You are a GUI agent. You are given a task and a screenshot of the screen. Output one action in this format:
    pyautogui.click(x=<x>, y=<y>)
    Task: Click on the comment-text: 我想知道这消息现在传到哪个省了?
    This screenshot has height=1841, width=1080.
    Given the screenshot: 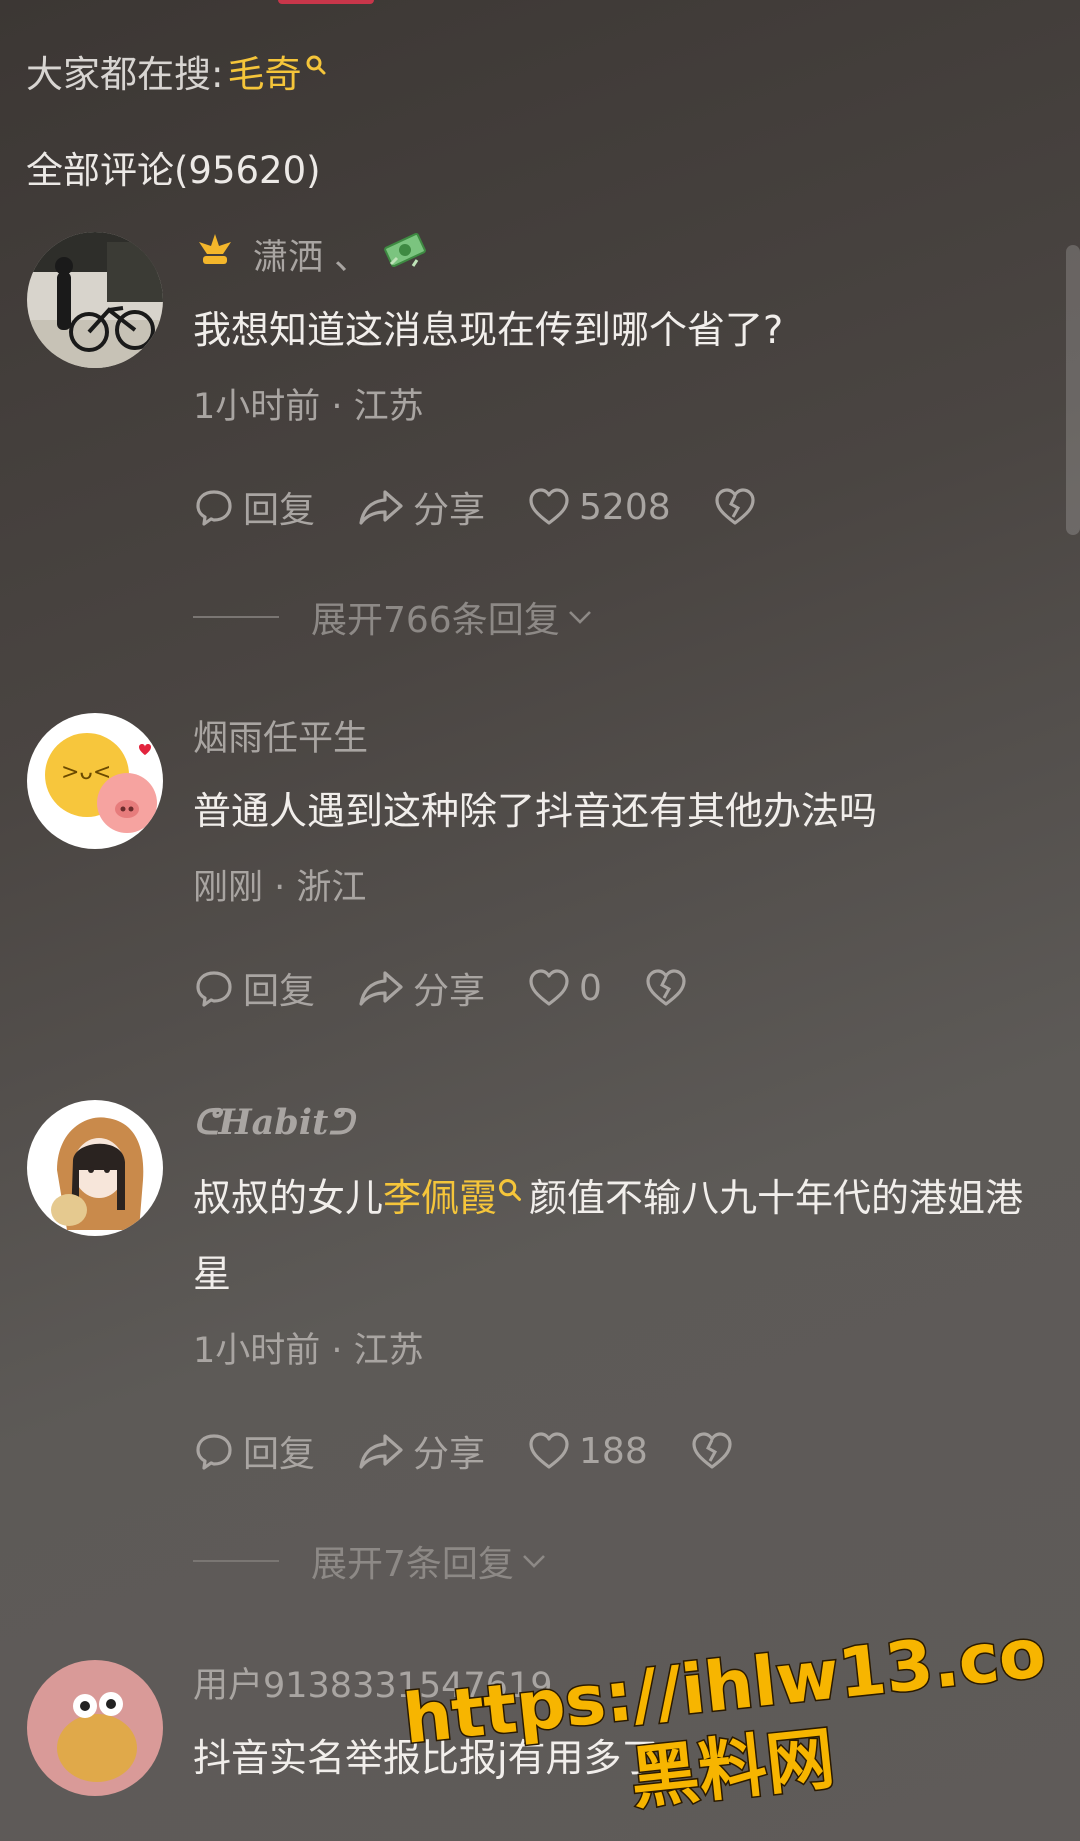 What is the action you would take?
    pyautogui.click(x=488, y=330)
    